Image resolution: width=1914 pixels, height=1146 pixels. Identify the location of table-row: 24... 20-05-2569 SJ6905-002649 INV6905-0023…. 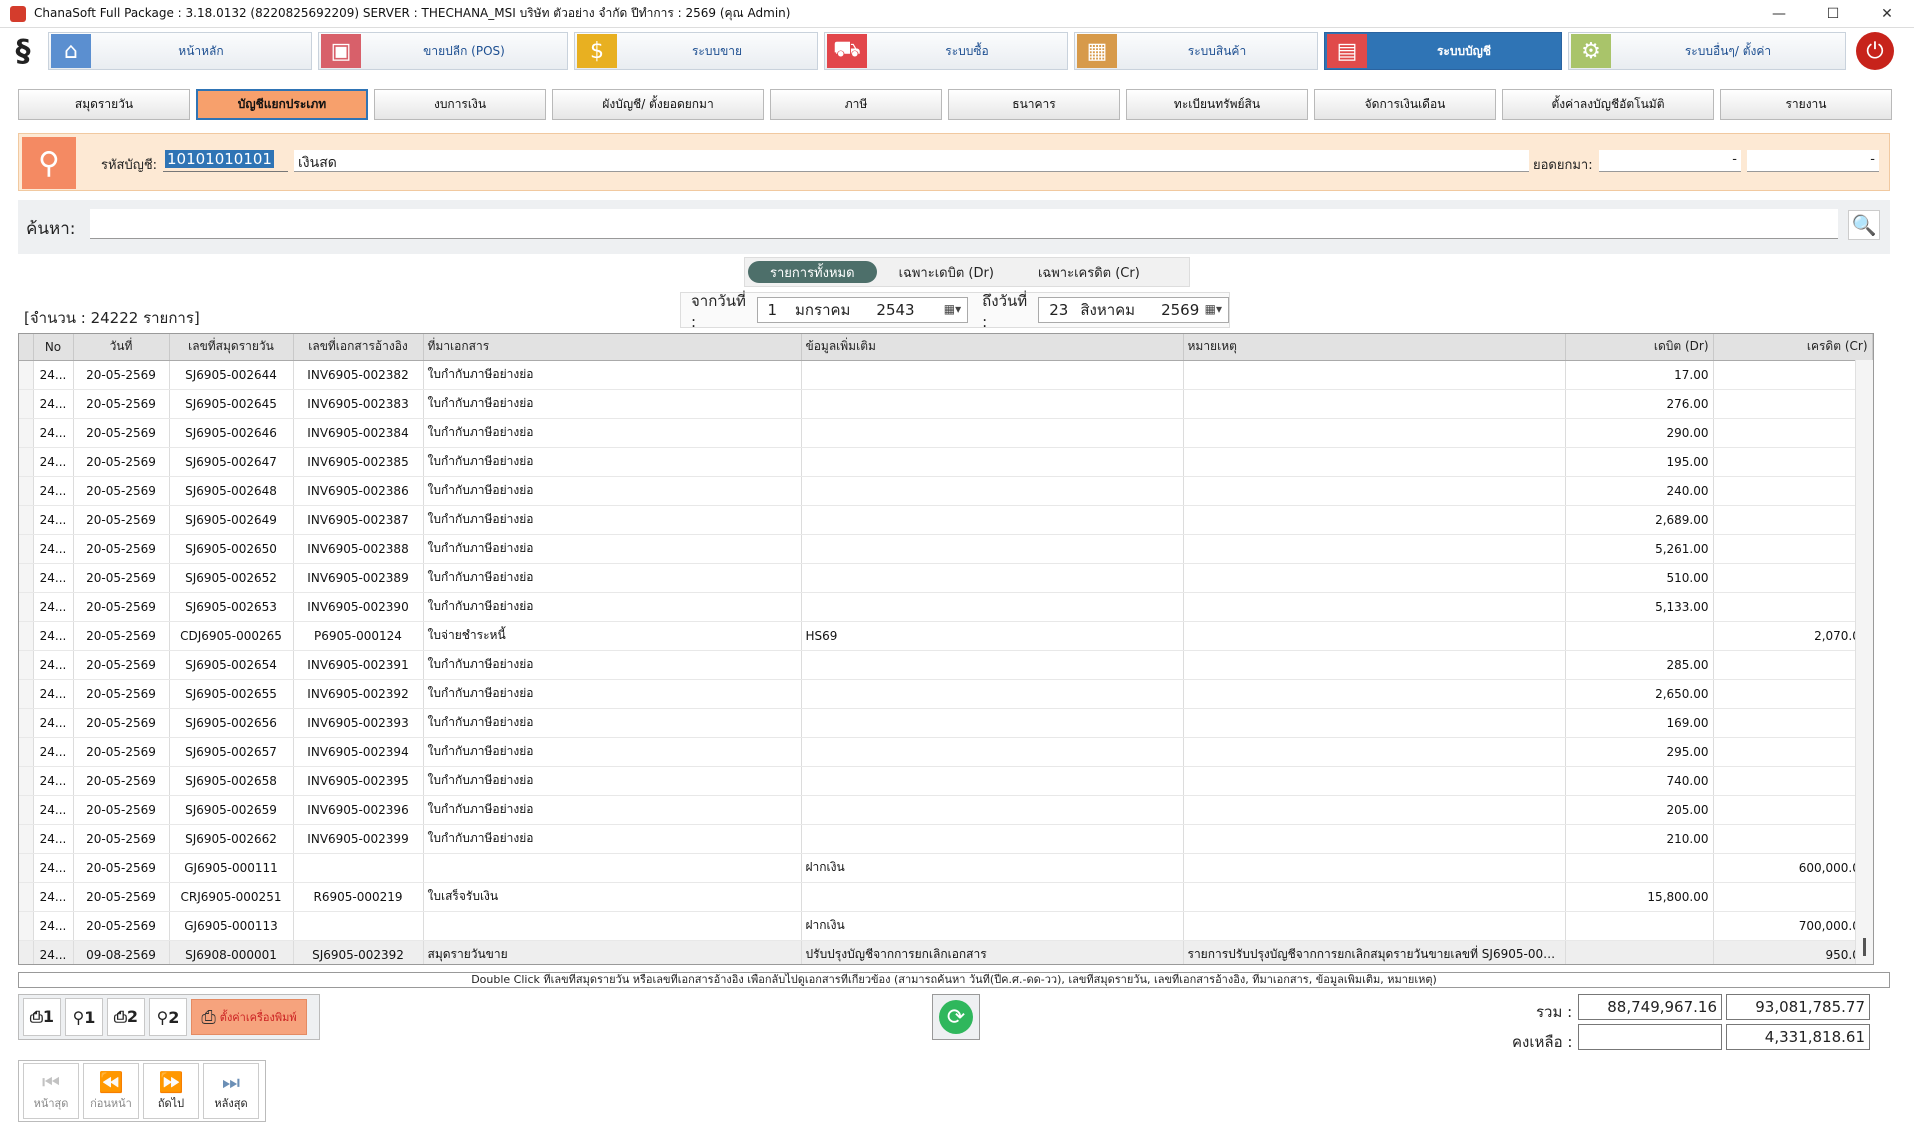
(946, 520).